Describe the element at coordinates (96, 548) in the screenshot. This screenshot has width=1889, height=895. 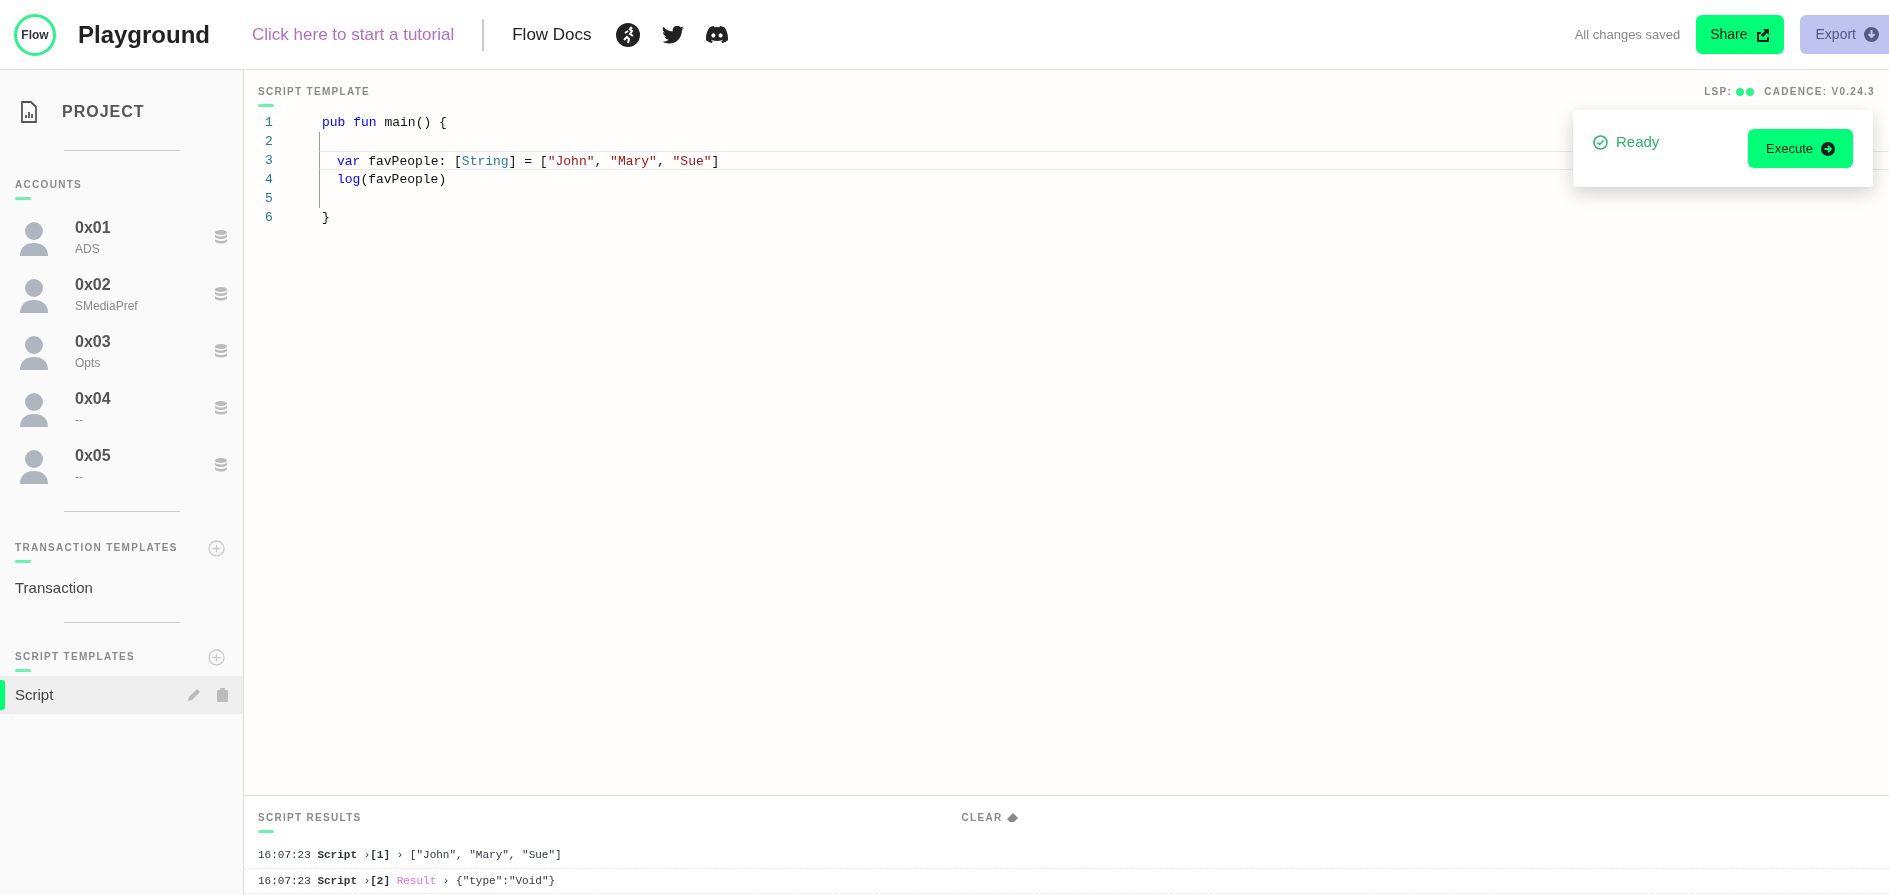
I see `section-heading: TRANSACTION TEMPLATES` at that location.